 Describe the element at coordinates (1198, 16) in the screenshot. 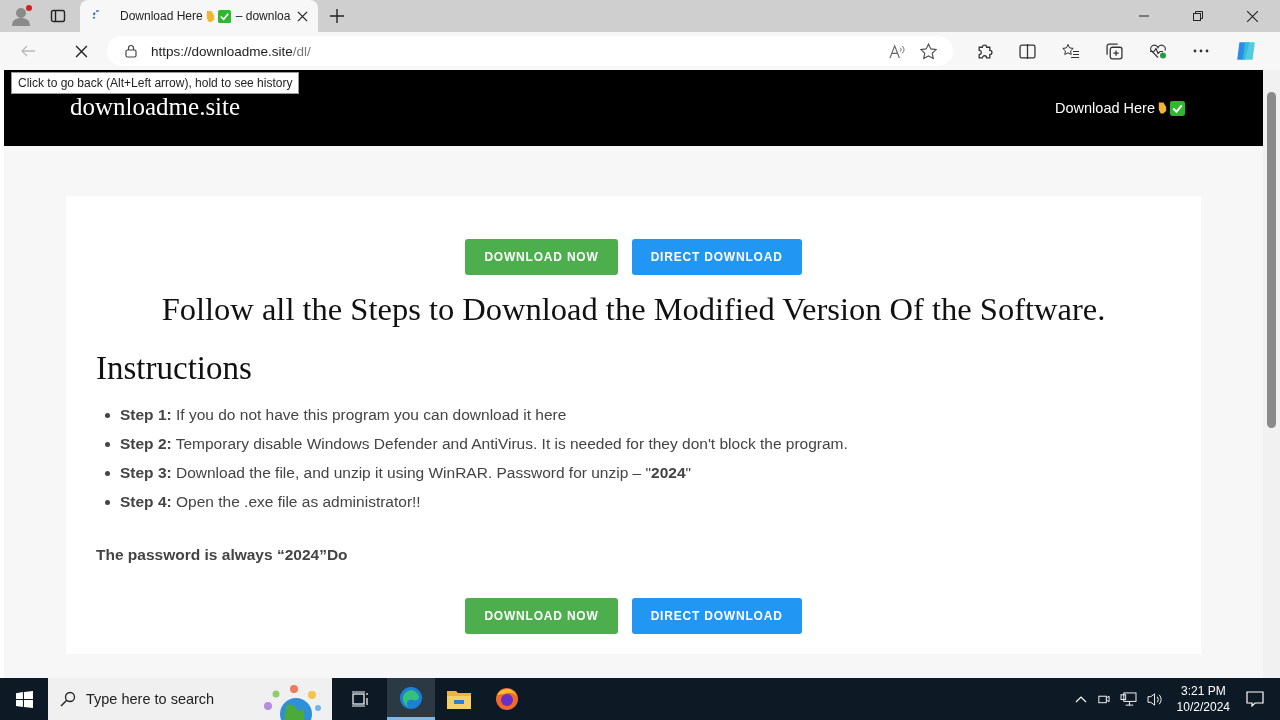

I see `restore-icon` at that location.